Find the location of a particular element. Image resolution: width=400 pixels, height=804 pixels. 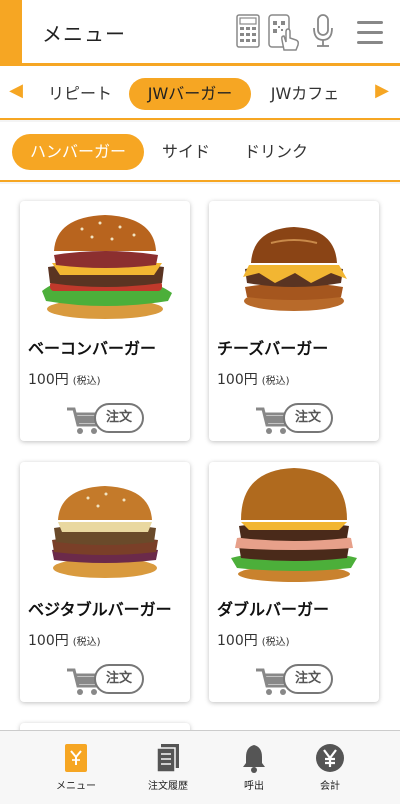

nav-item-order-history: 注文履歴 is located at coordinates (168, 771).